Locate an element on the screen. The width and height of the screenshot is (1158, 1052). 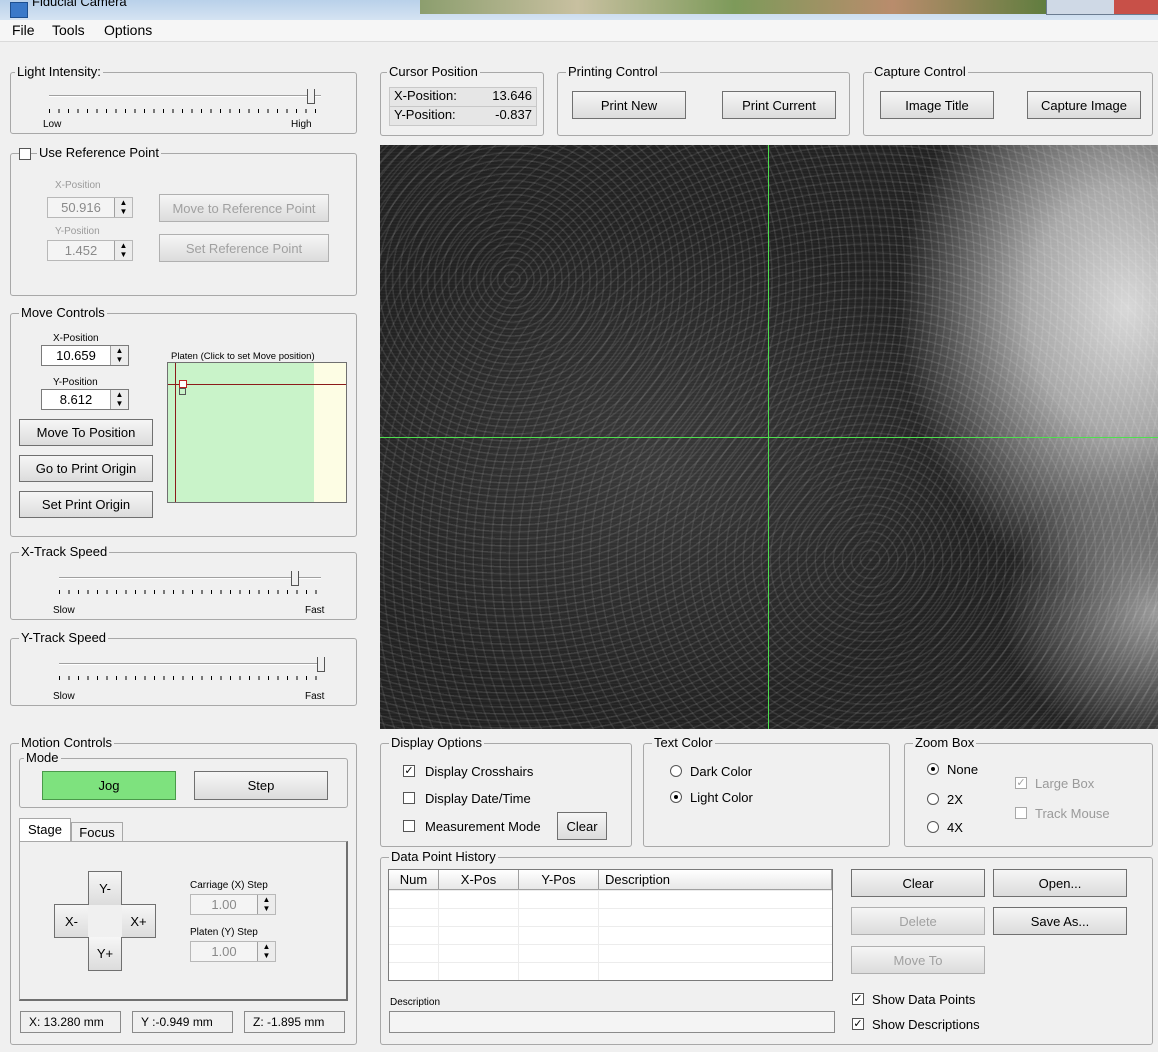
capture-image-button: Capture Image is located at coordinates (1084, 105).